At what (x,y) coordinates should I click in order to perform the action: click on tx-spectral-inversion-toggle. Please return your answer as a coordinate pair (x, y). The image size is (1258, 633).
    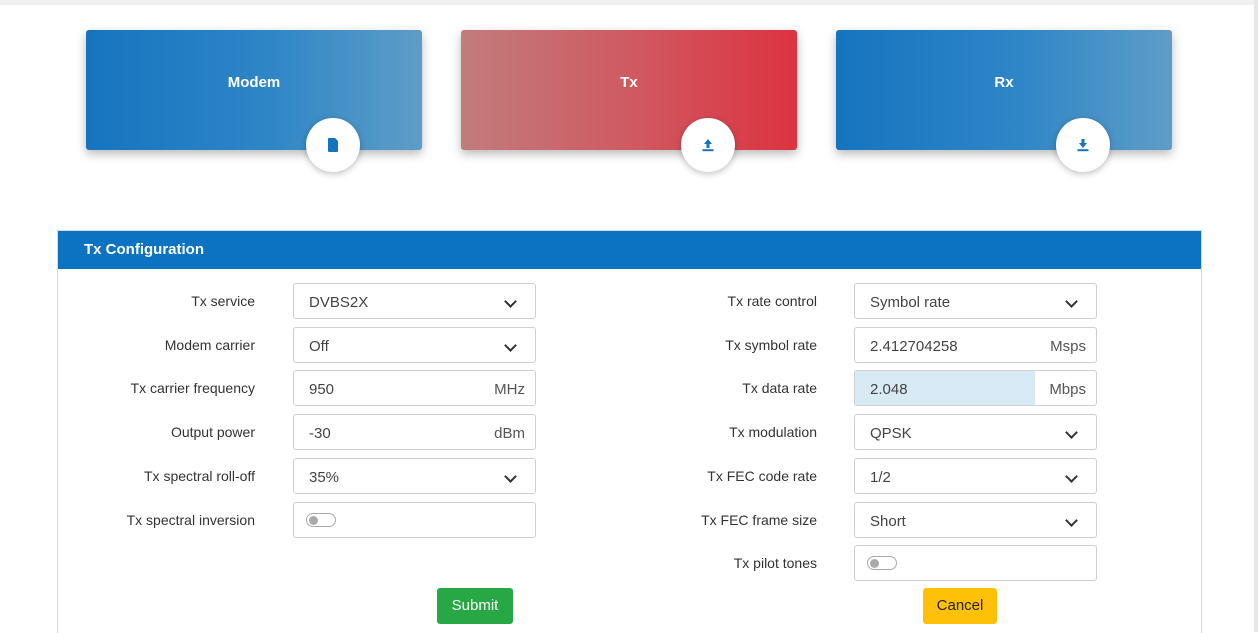
    Looking at the image, I should click on (321, 520).